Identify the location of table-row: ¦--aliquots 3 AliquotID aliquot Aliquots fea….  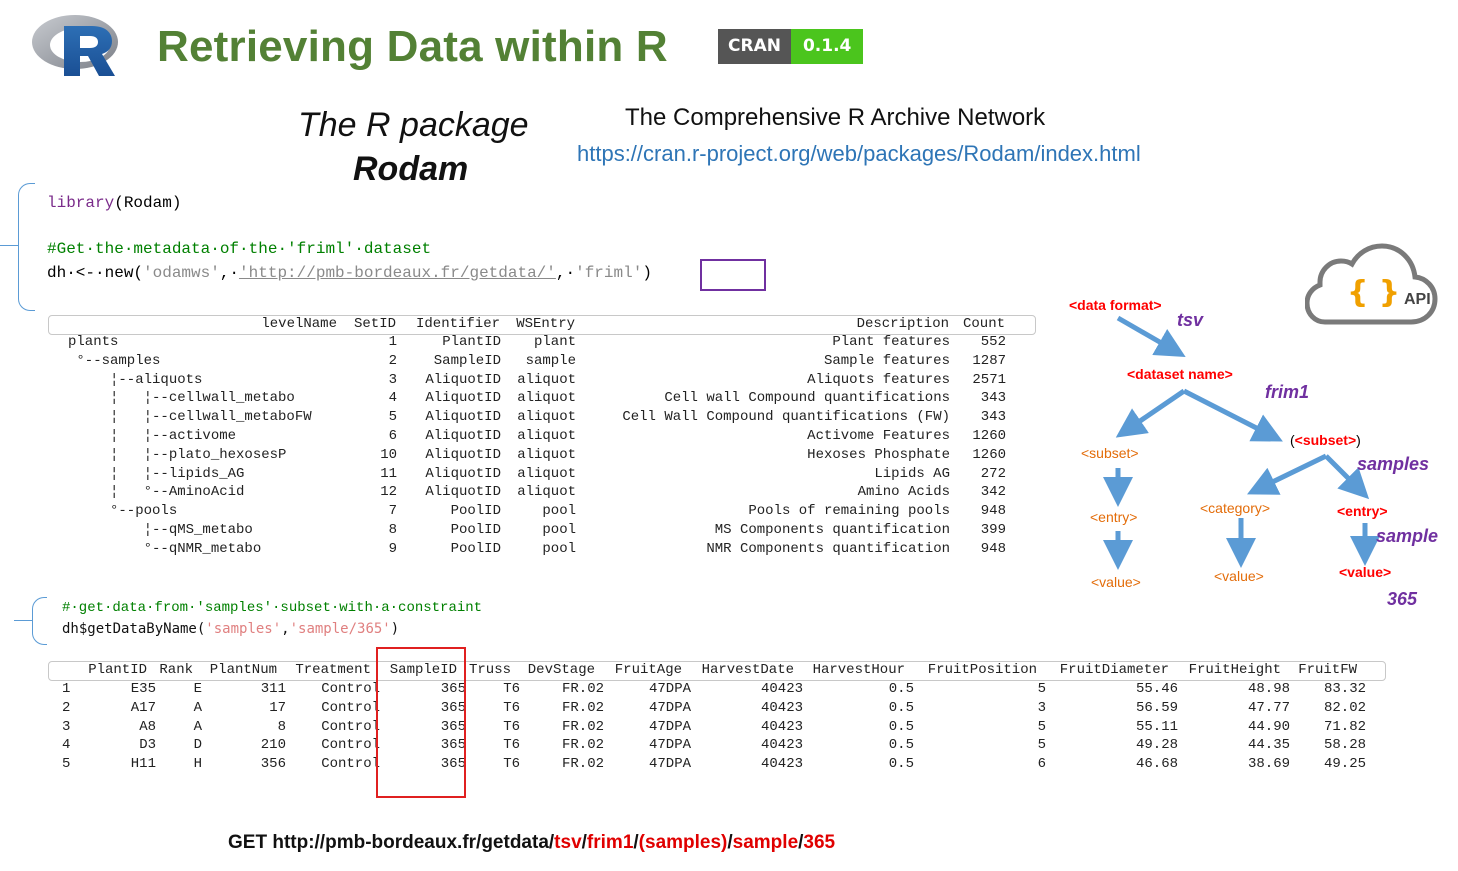
(542, 381).